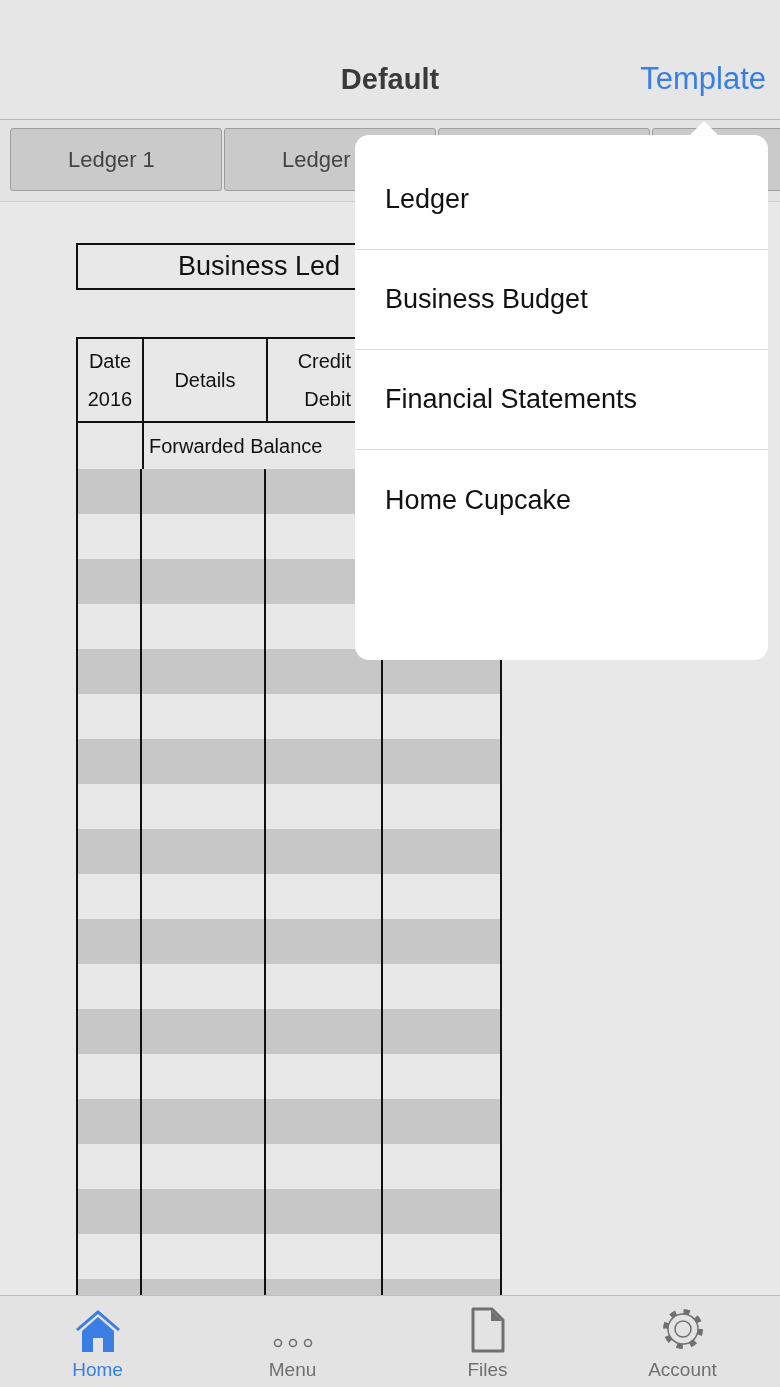 The width and height of the screenshot is (780, 1387). I want to click on tab-bar-item: Home, so click(97, 1341).